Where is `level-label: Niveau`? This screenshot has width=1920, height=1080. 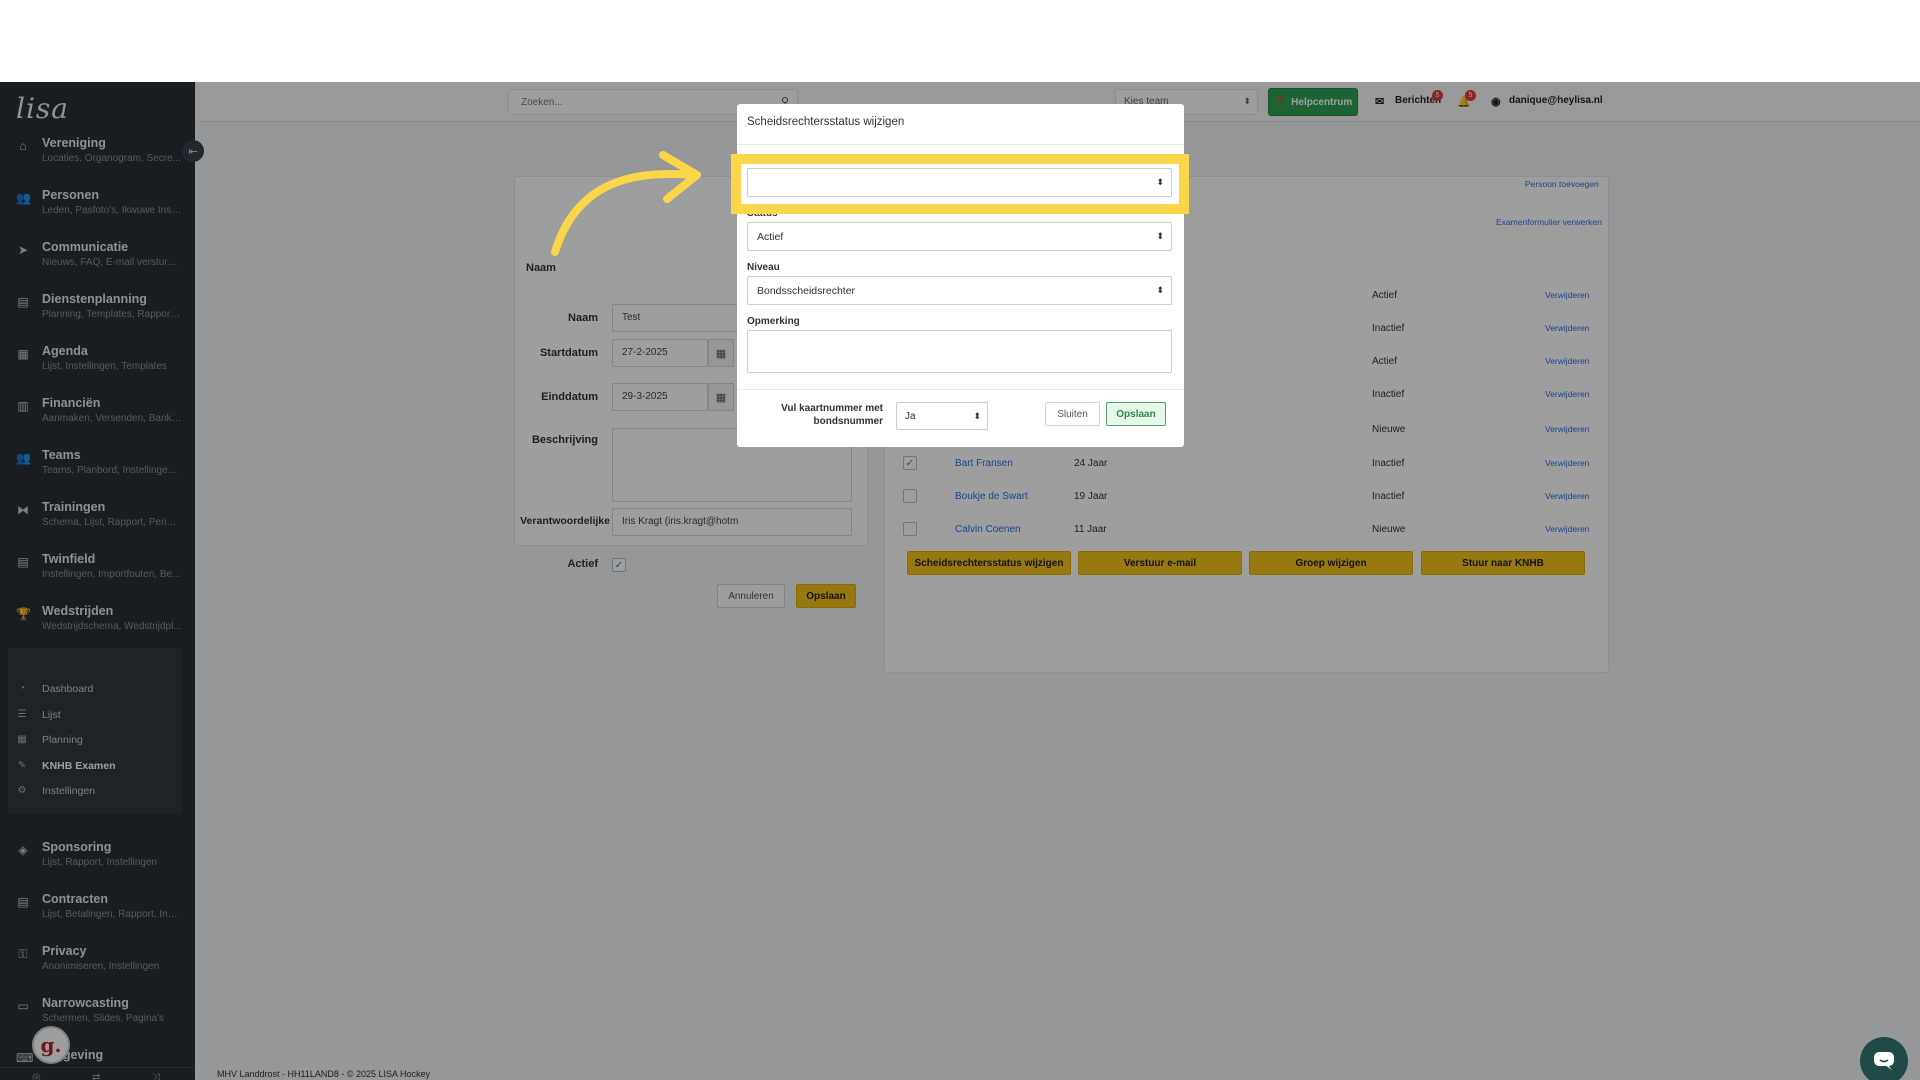
level-label: Niveau is located at coordinates (763, 267).